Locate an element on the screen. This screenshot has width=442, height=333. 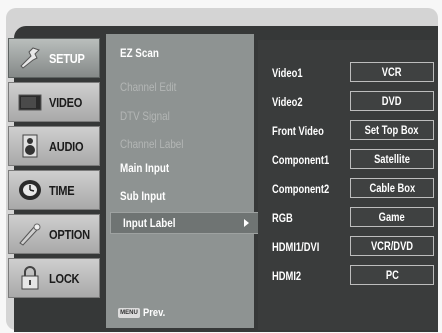
menu-item-input-label: Input Label is located at coordinates (185, 223).